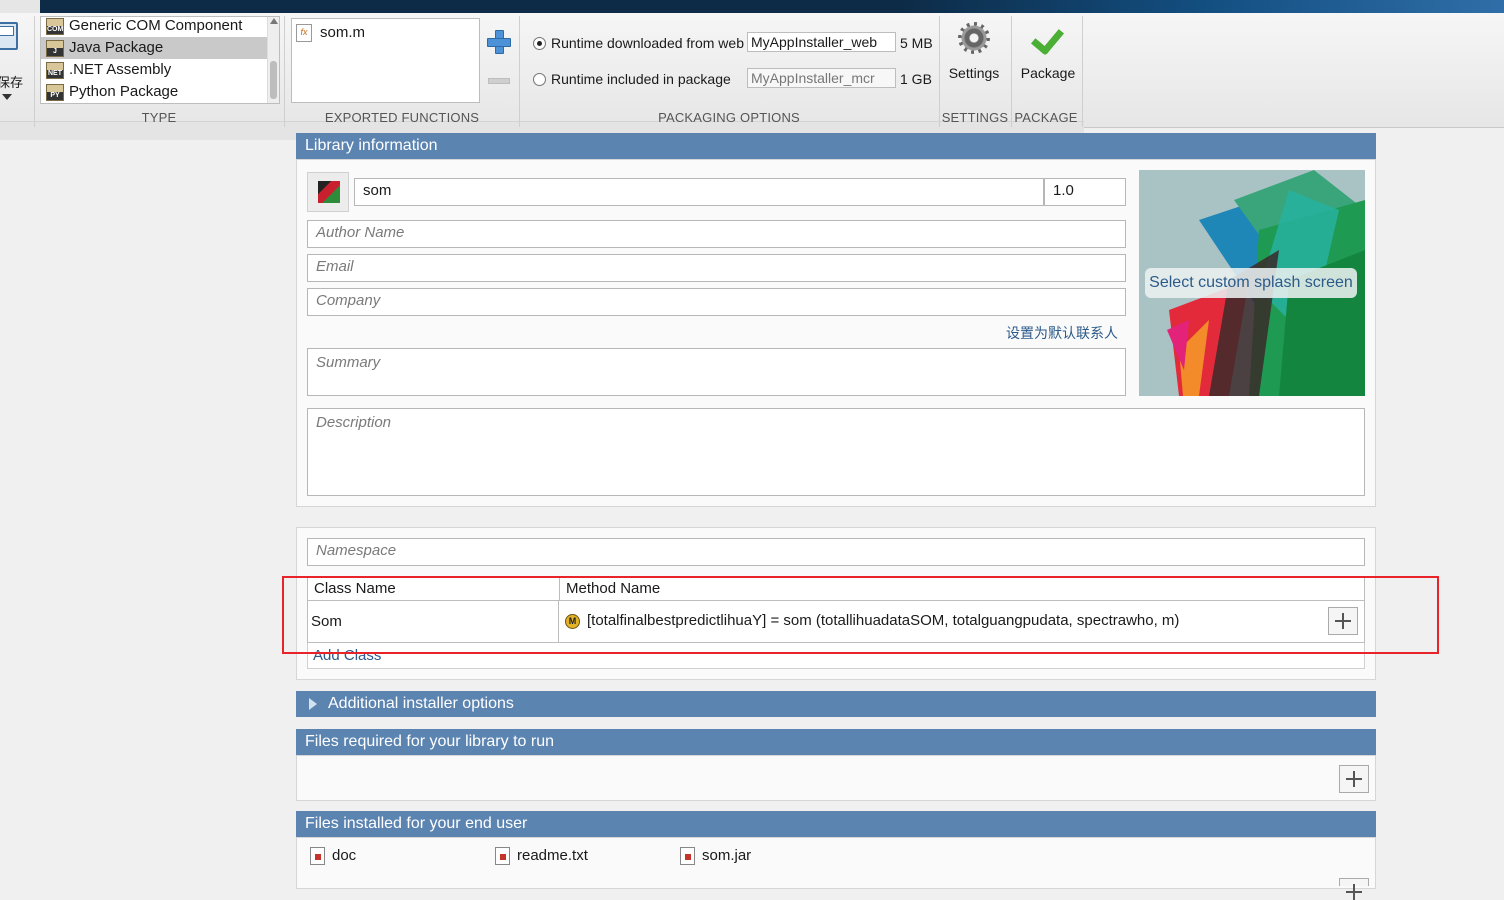  Describe the element at coordinates (539, 43) in the screenshot. I see `runtime-web-radio` at that location.